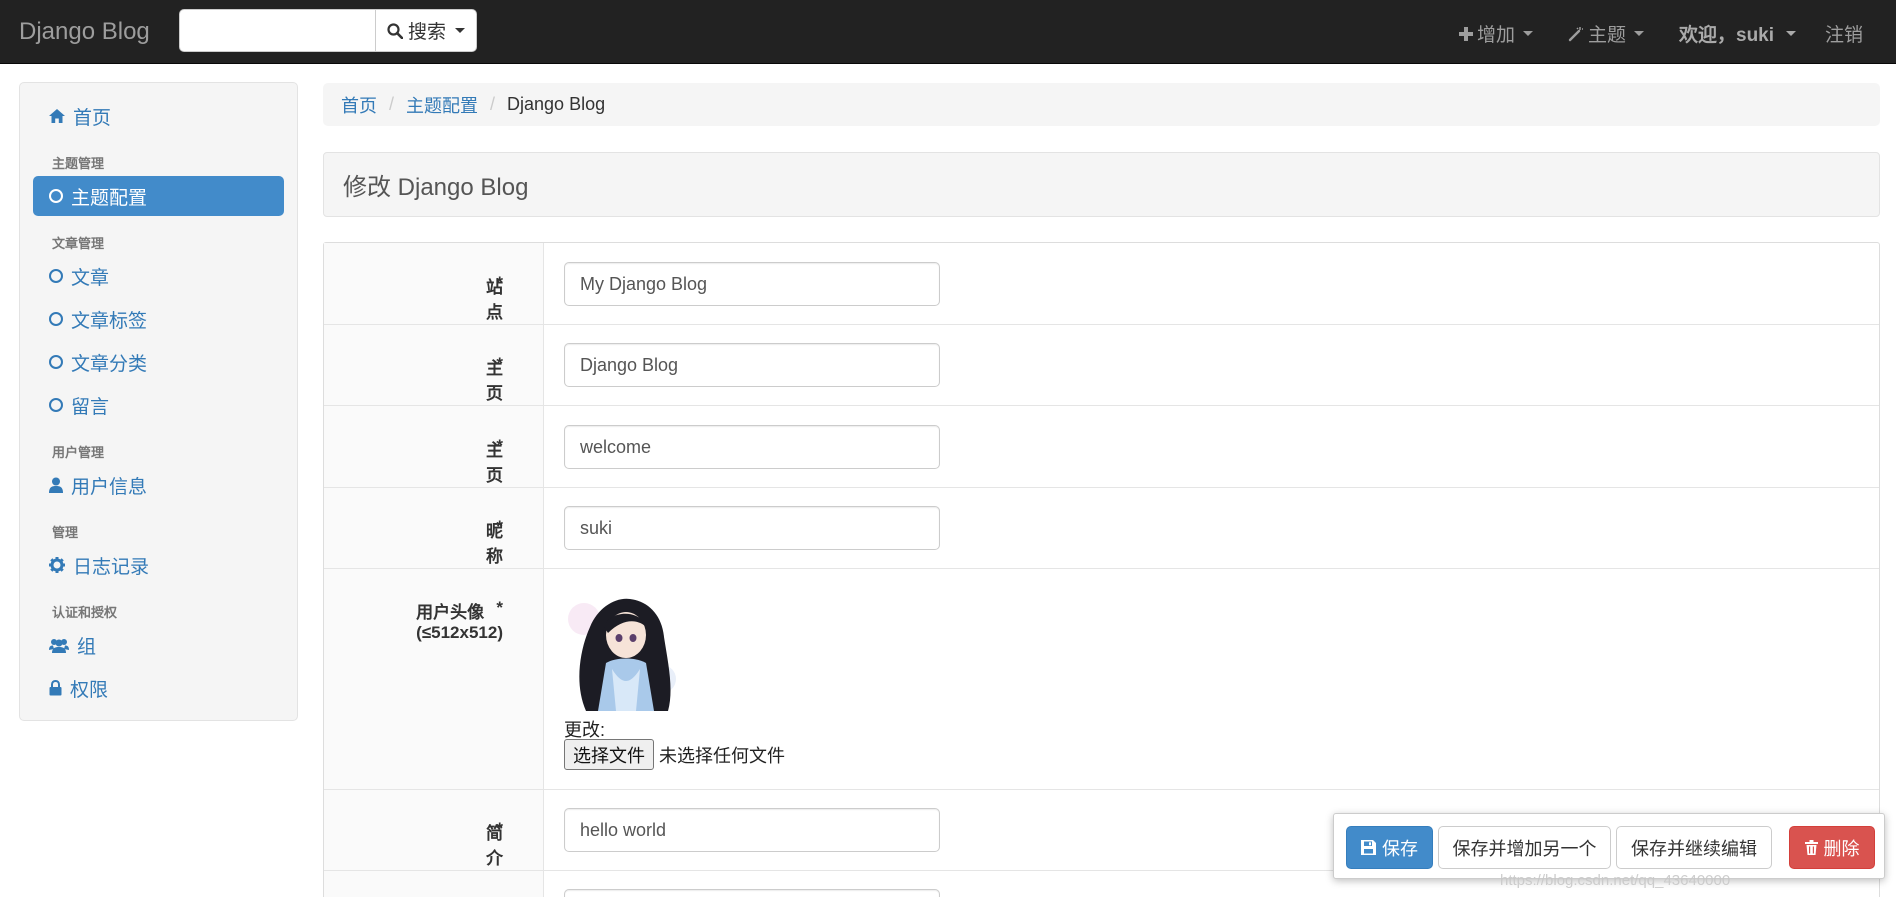  What do you see at coordinates (426, 30) in the screenshot?
I see `search-button: 搜索` at bounding box center [426, 30].